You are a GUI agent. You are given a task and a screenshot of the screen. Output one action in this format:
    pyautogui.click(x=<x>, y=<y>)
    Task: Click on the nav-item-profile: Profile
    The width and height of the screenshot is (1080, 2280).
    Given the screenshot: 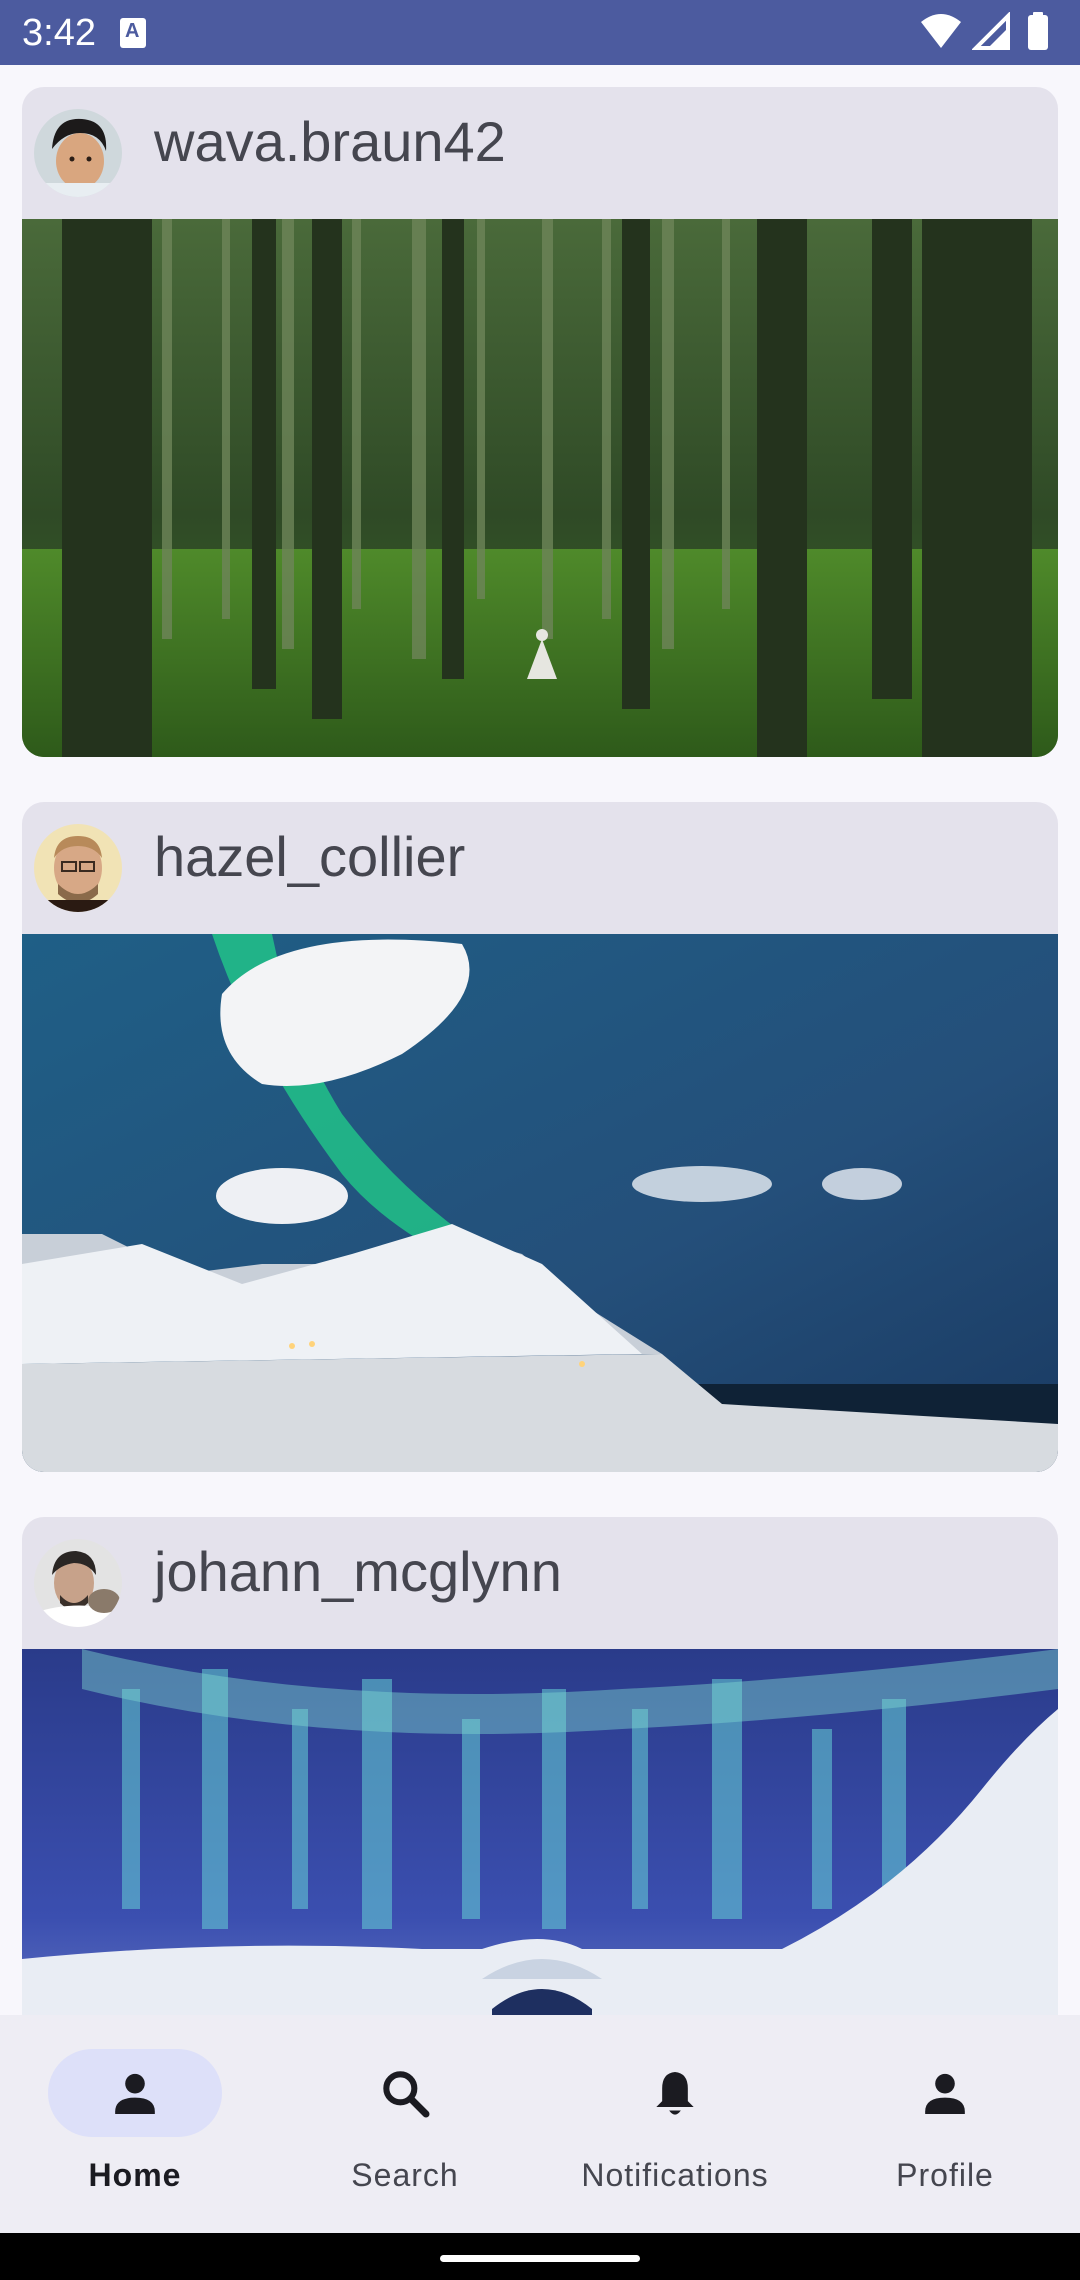 What is the action you would take?
    pyautogui.click(x=945, y=2124)
    